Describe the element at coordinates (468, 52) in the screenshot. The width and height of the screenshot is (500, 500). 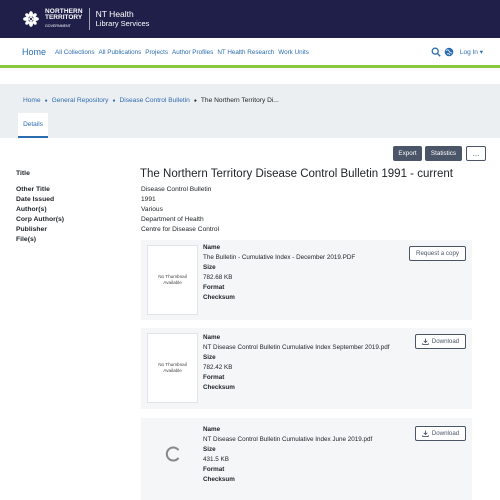
I see `login-label: Log In` at that location.